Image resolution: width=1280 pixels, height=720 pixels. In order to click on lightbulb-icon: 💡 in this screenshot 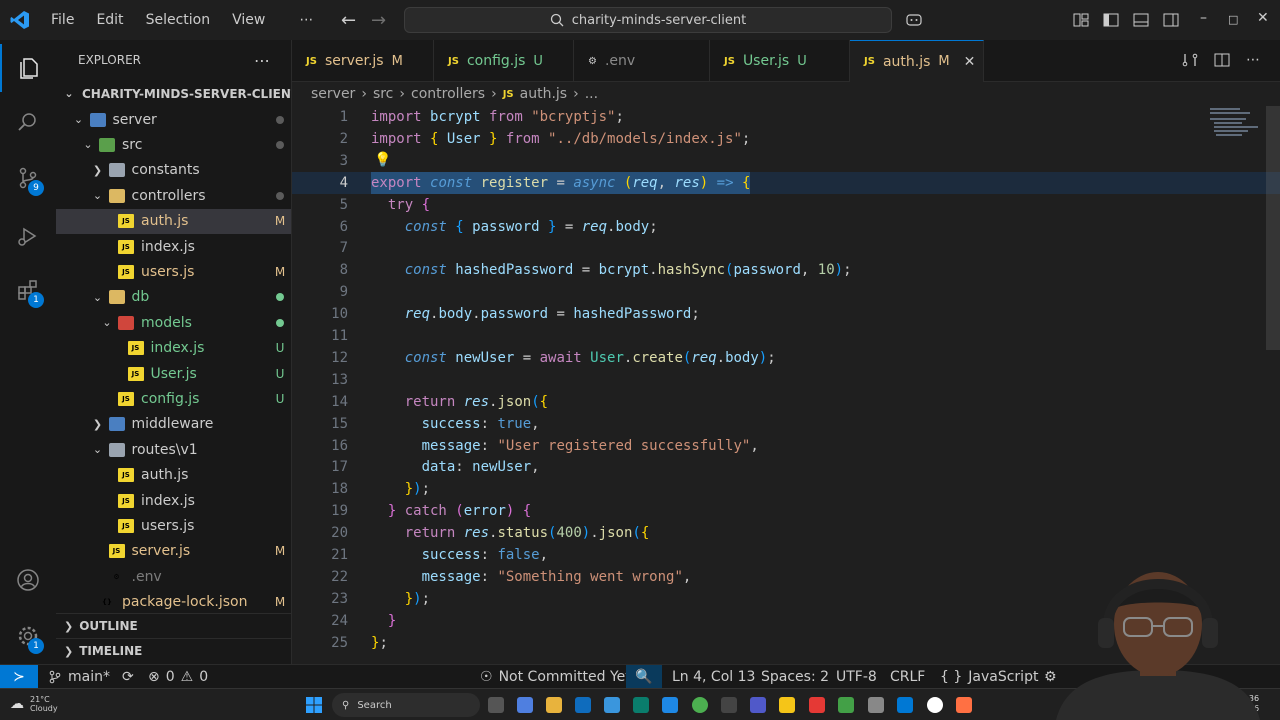, I will do `click(382, 160)`.